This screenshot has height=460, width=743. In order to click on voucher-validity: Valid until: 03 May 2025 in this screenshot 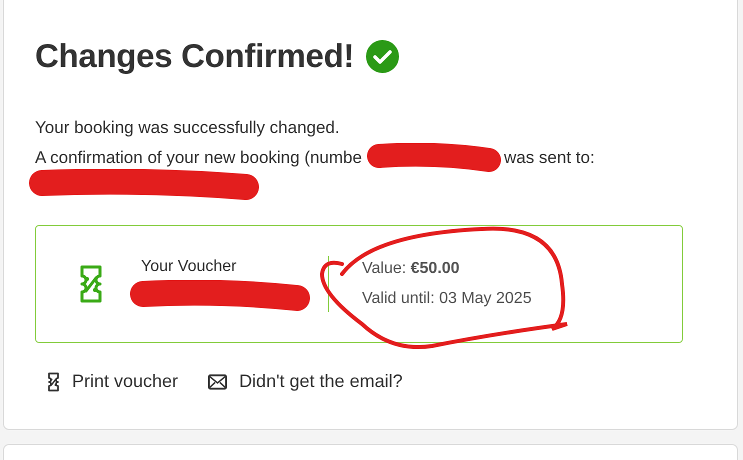, I will do `click(447, 299)`.